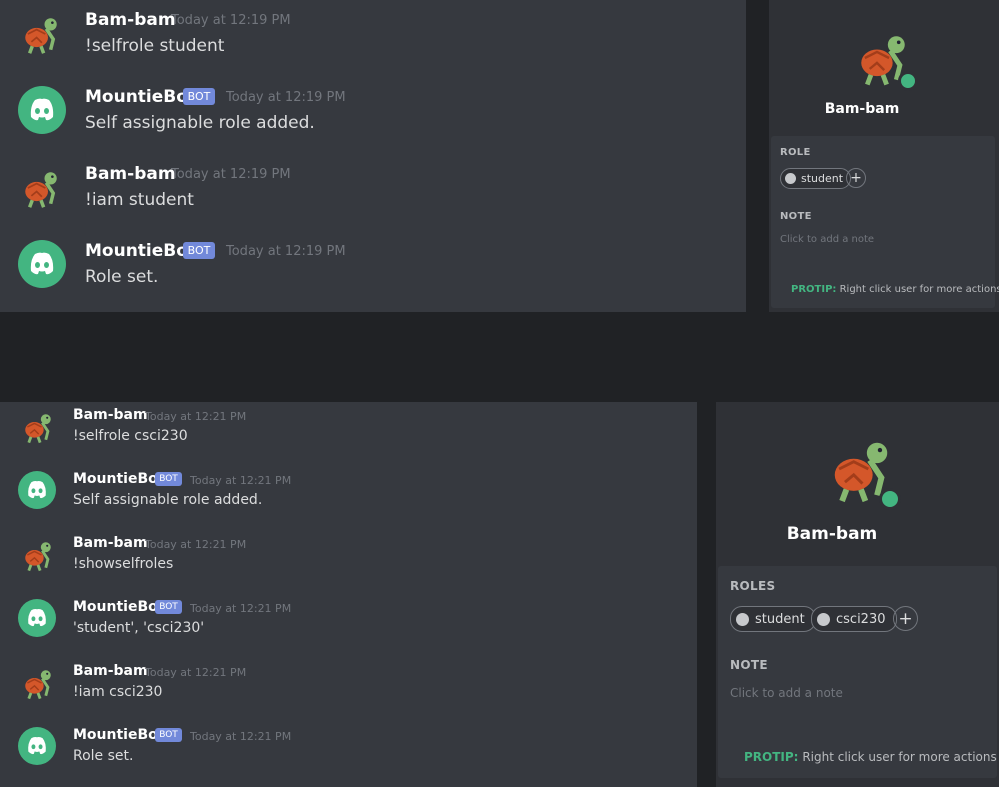 This screenshot has width=999, height=787. I want to click on roles-label: ROLES, so click(753, 586).